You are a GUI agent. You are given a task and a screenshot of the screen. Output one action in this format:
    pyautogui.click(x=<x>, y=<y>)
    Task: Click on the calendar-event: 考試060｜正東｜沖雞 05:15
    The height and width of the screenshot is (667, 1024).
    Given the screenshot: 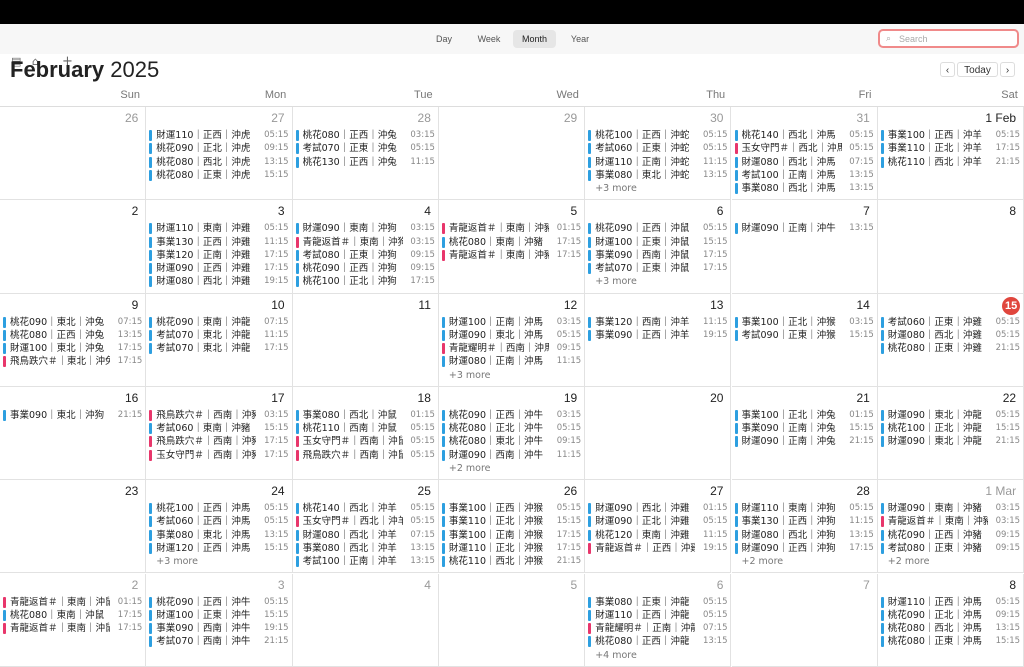 What is the action you would take?
    pyautogui.click(x=950, y=322)
    